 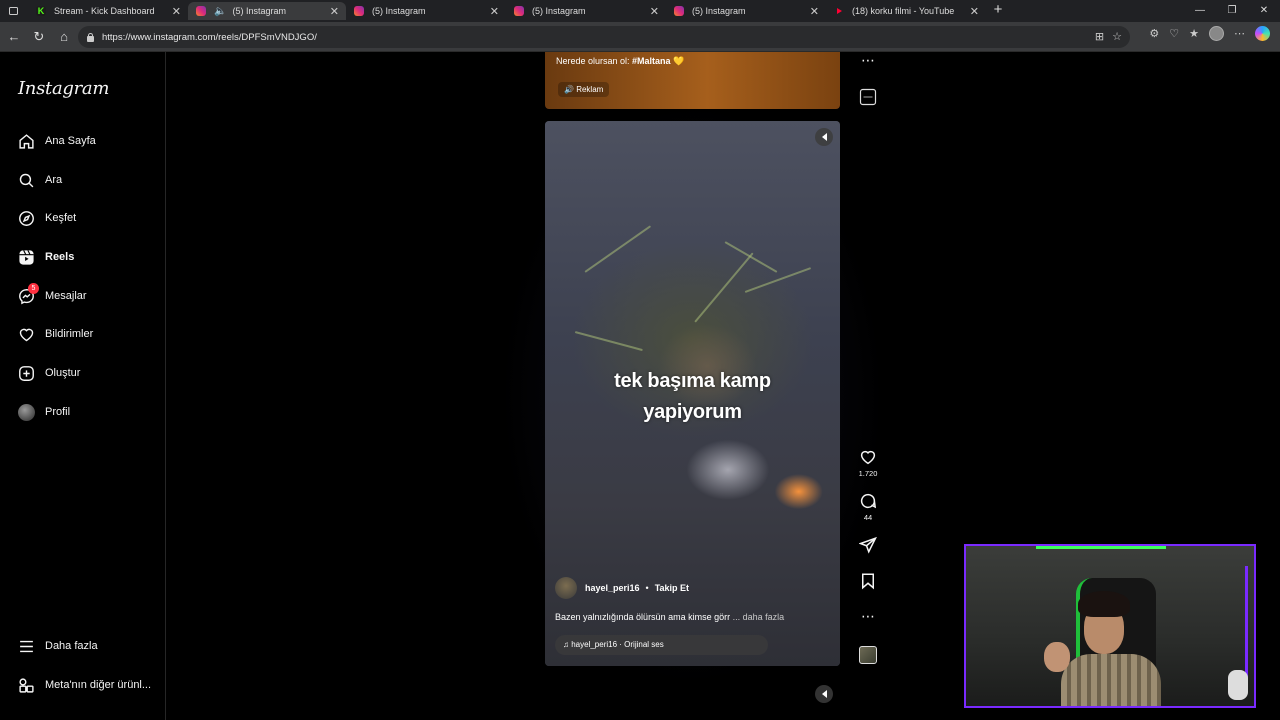 What do you see at coordinates (1194, 33) in the screenshot?
I see `favorites-icon: ★` at bounding box center [1194, 33].